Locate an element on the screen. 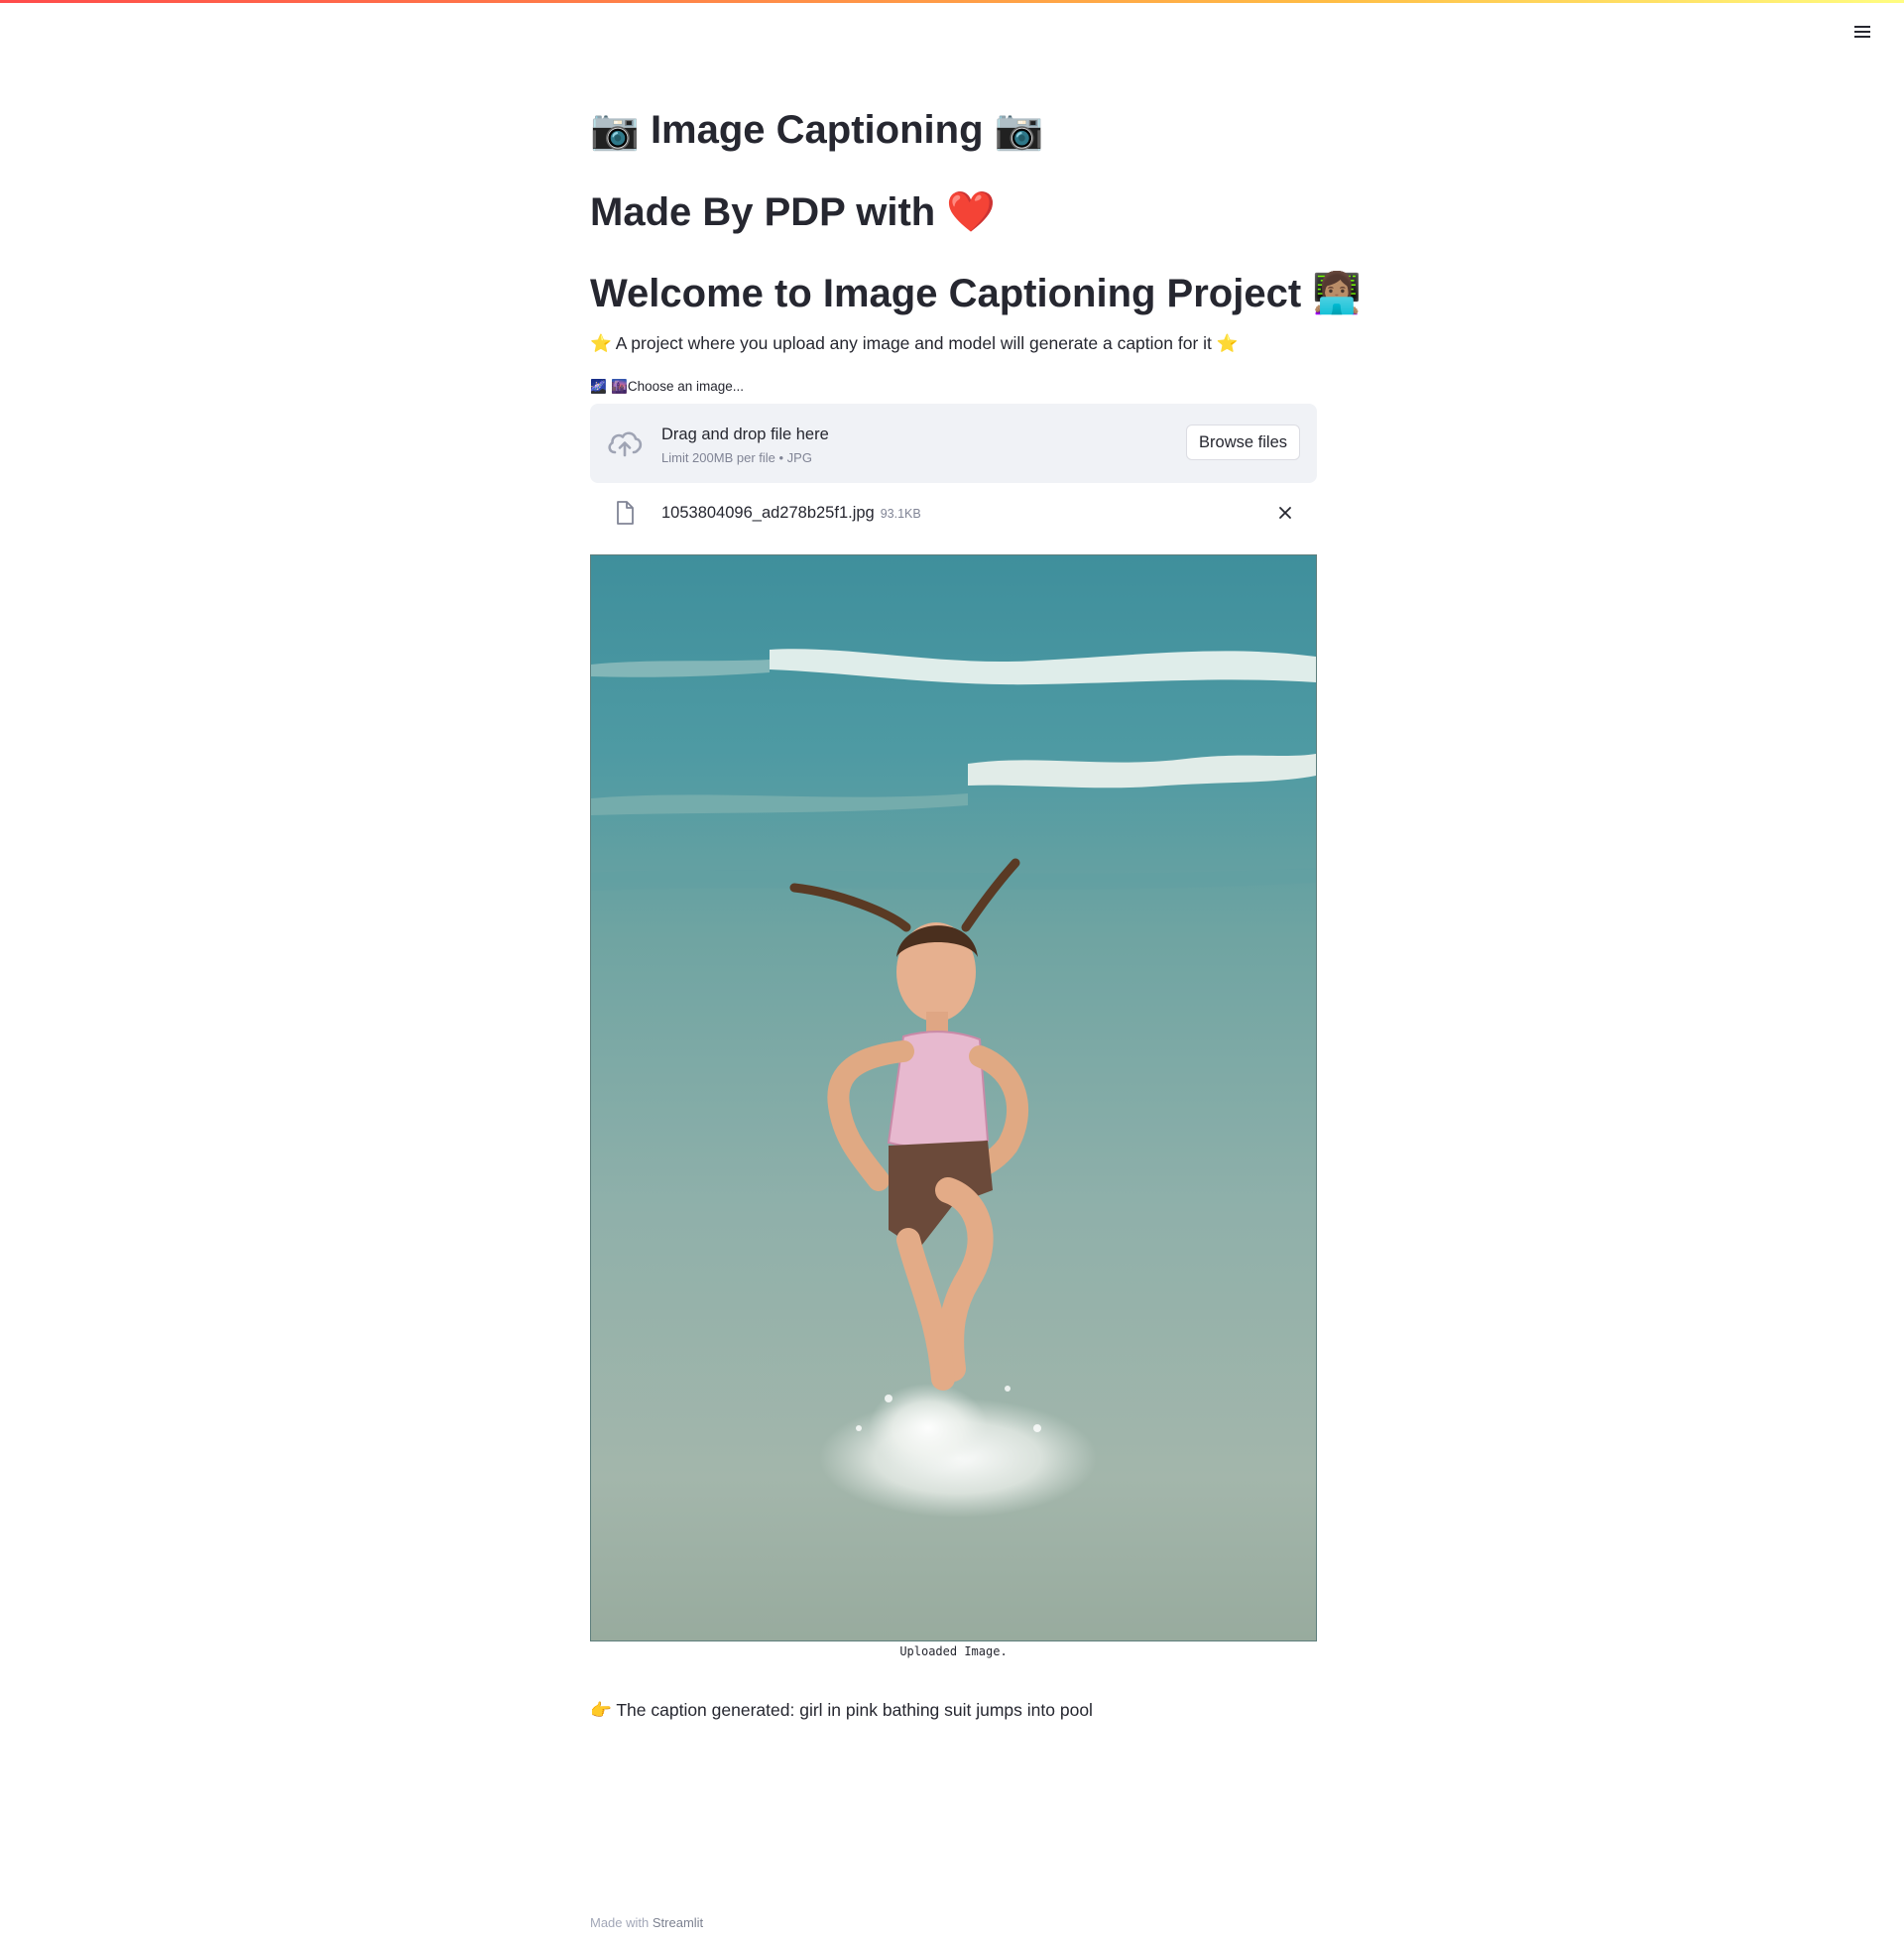 This screenshot has width=1904, height=1942. dropzone-instructions: Drag and drop file here is located at coordinates (745, 434).